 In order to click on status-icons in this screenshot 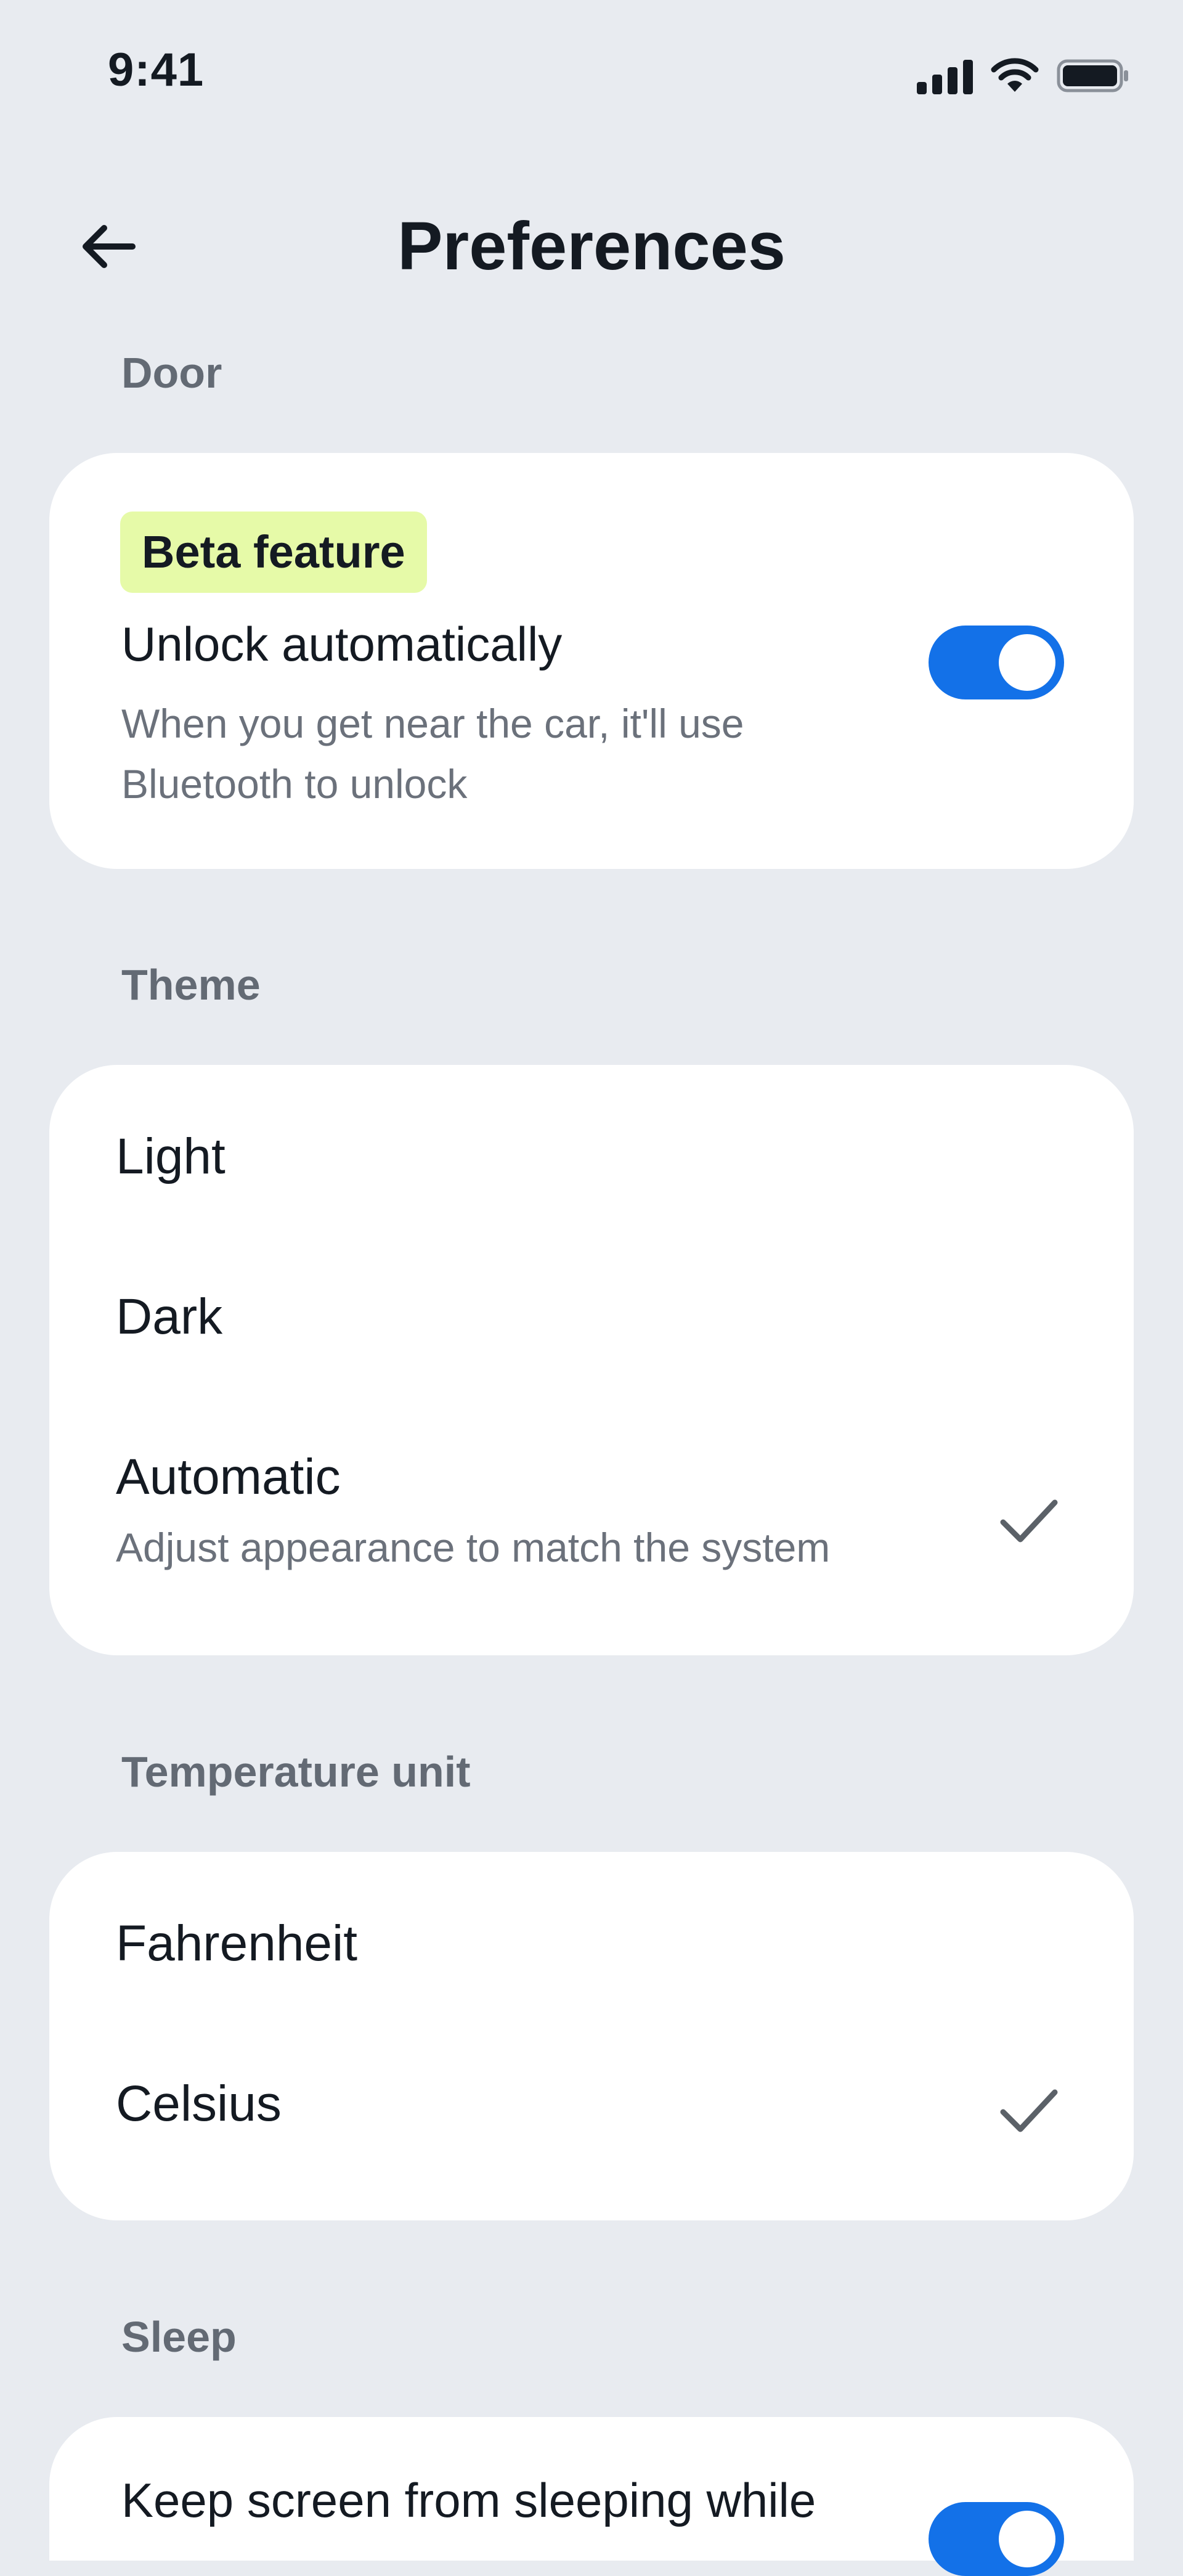, I will do `click(1024, 76)`.